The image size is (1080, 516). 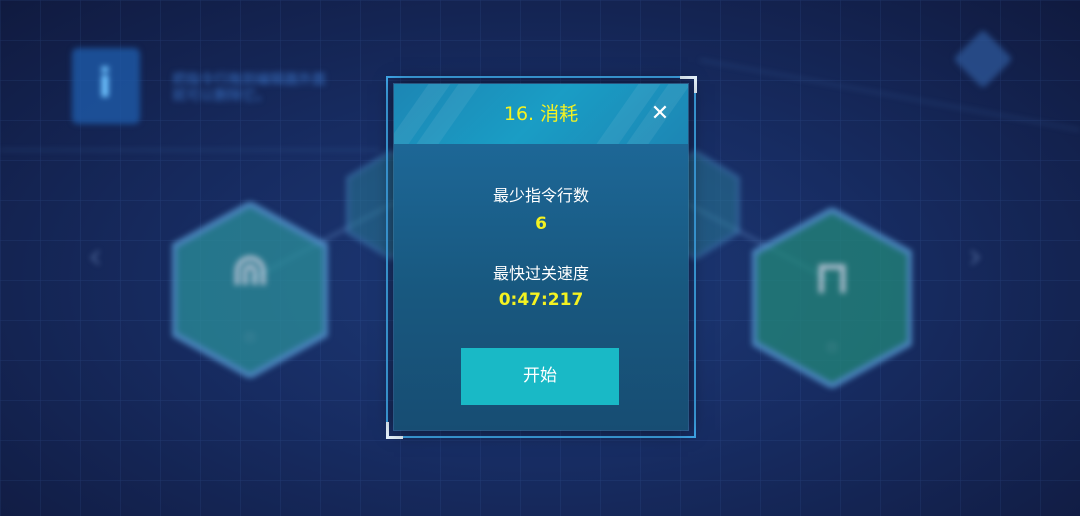 I want to click on best-time-value: 0:47:217, so click(x=541, y=300).